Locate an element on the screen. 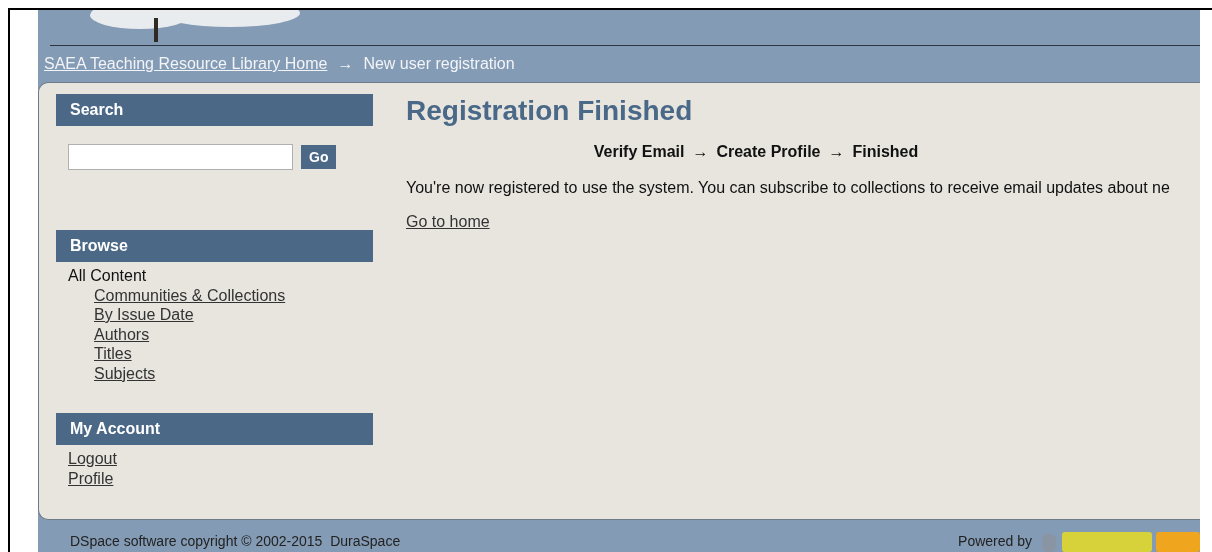  go-button: Go is located at coordinates (319, 157).